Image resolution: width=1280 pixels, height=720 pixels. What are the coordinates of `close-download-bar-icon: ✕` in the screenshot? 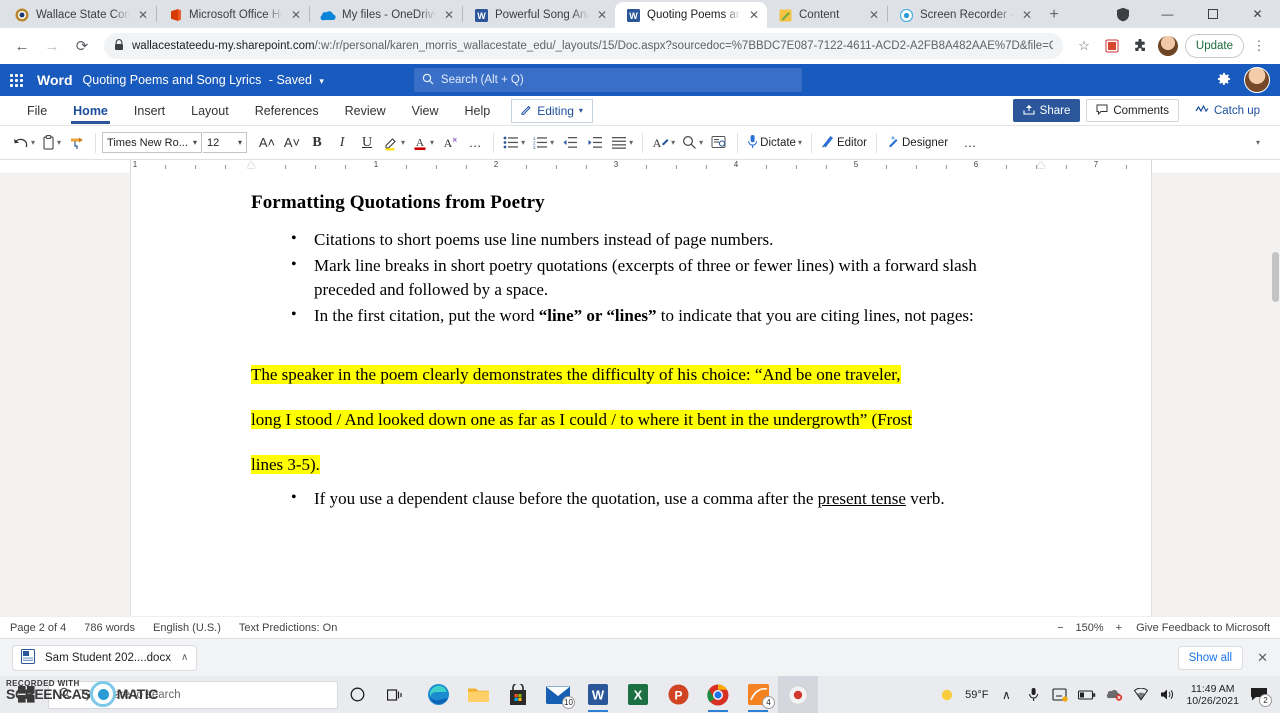 It's located at (1262, 658).